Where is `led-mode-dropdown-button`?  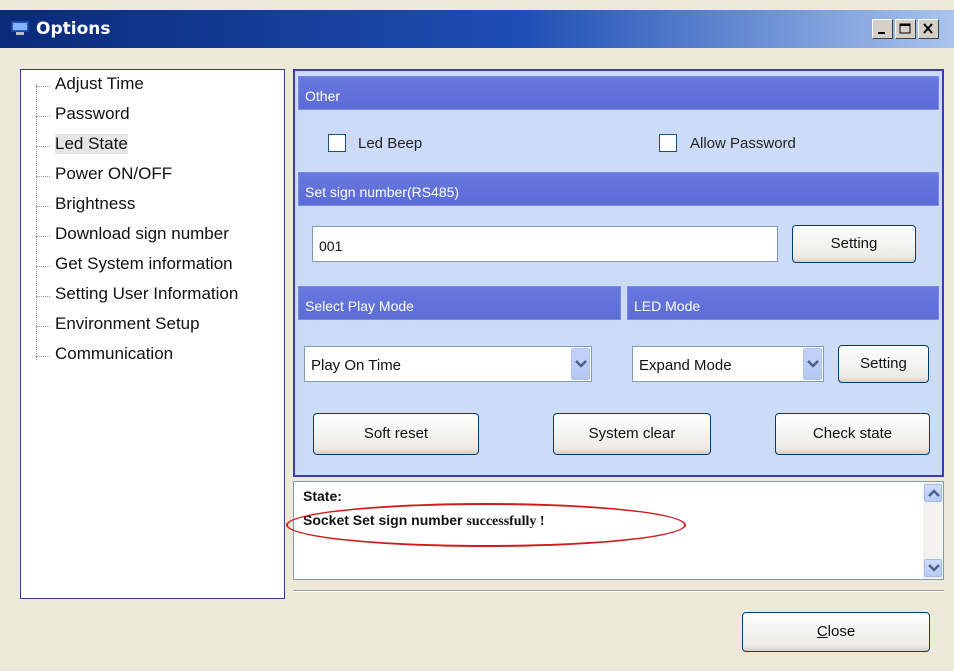 led-mode-dropdown-button is located at coordinates (812, 364).